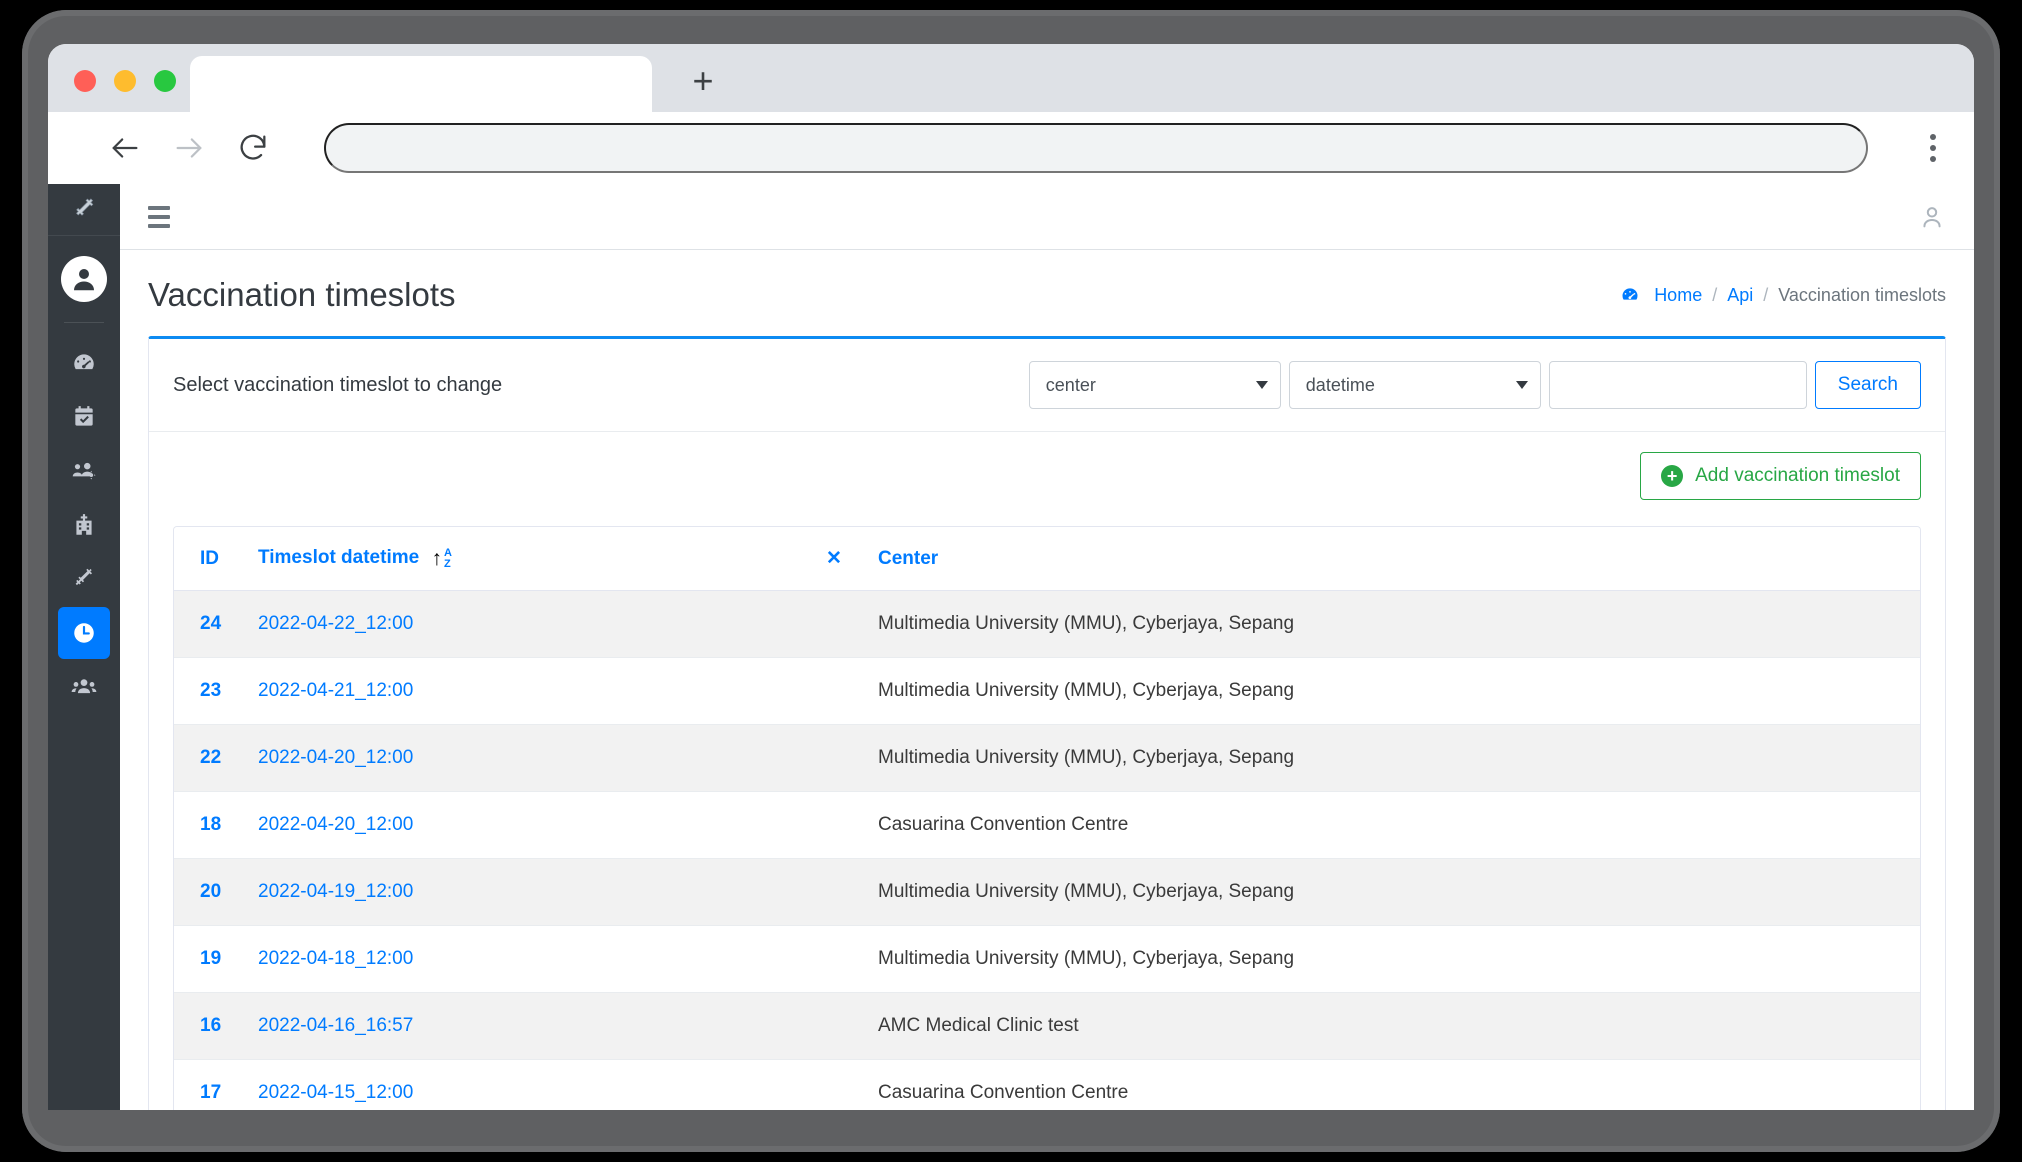  I want to click on table-head: ID Timeslot datetime ↑ A Z ✕ Center, so click(1047, 559).